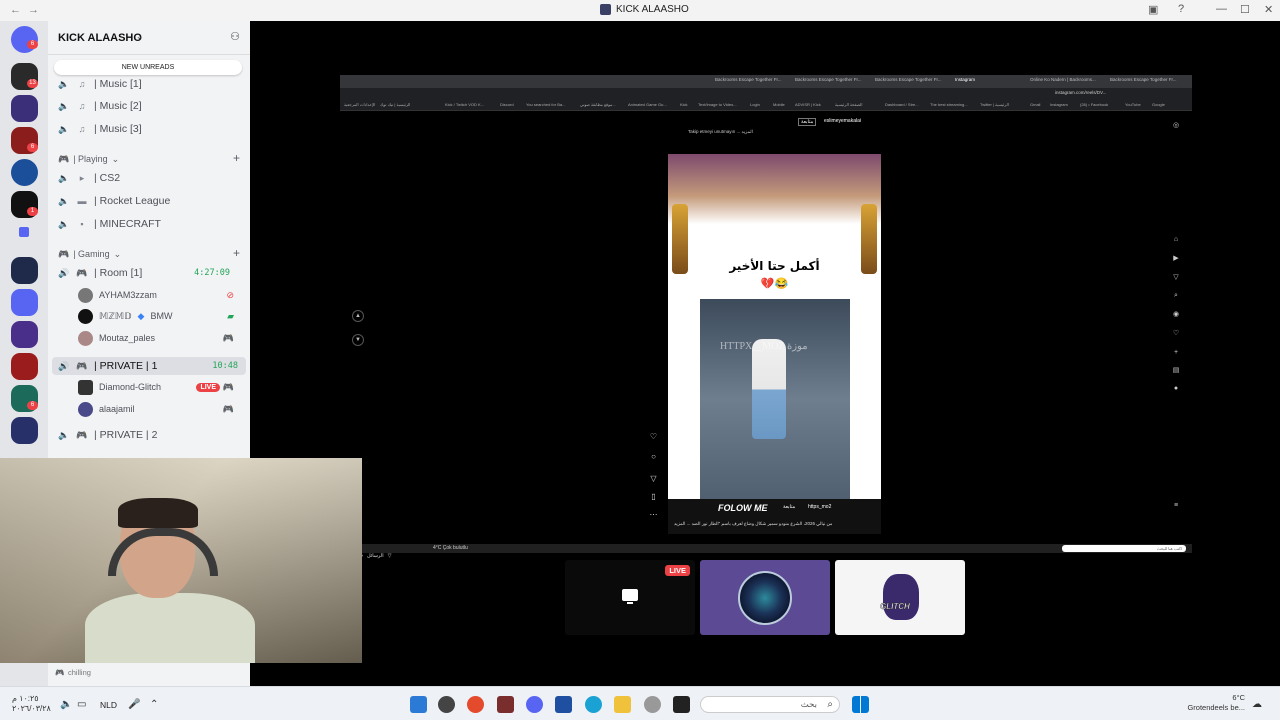 This screenshot has width=1280, height=720. I want to click on previous-reel-button: ▲, so click(358, 316).